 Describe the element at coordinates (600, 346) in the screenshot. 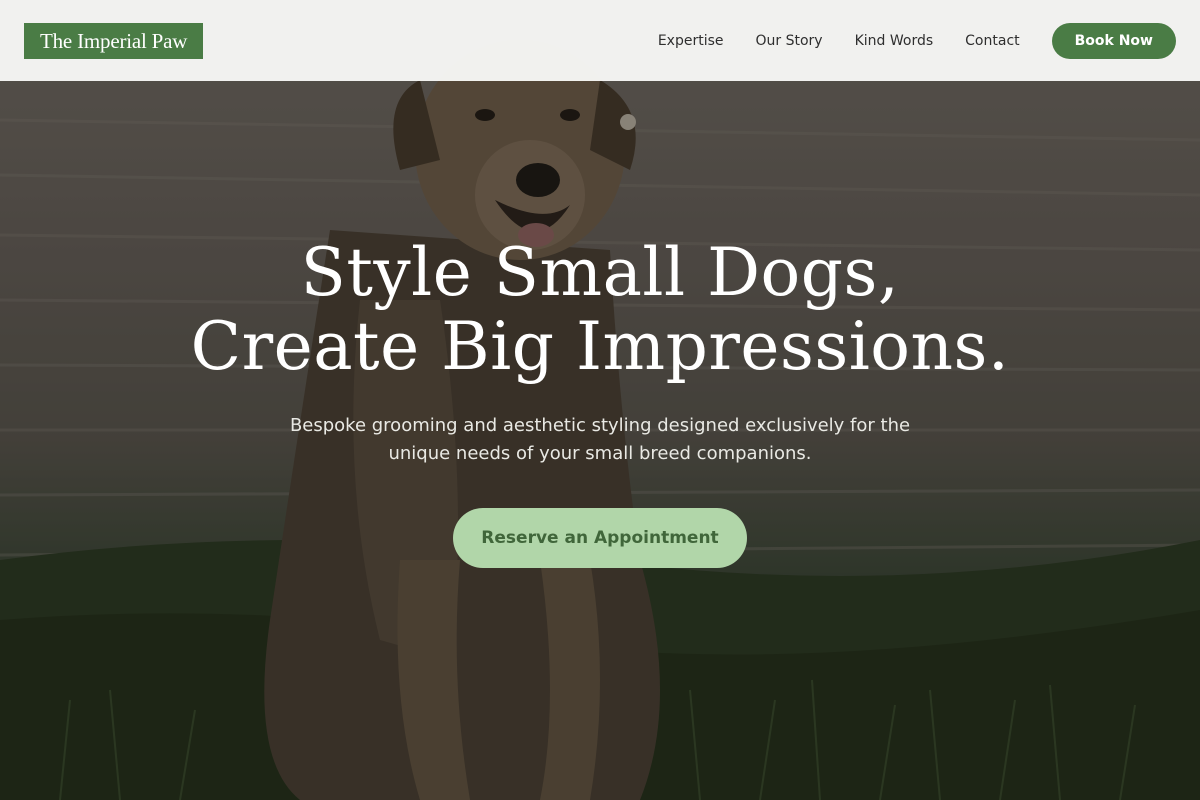

I see `hero-headline-line-2: Create Big Impressions.` at that location.